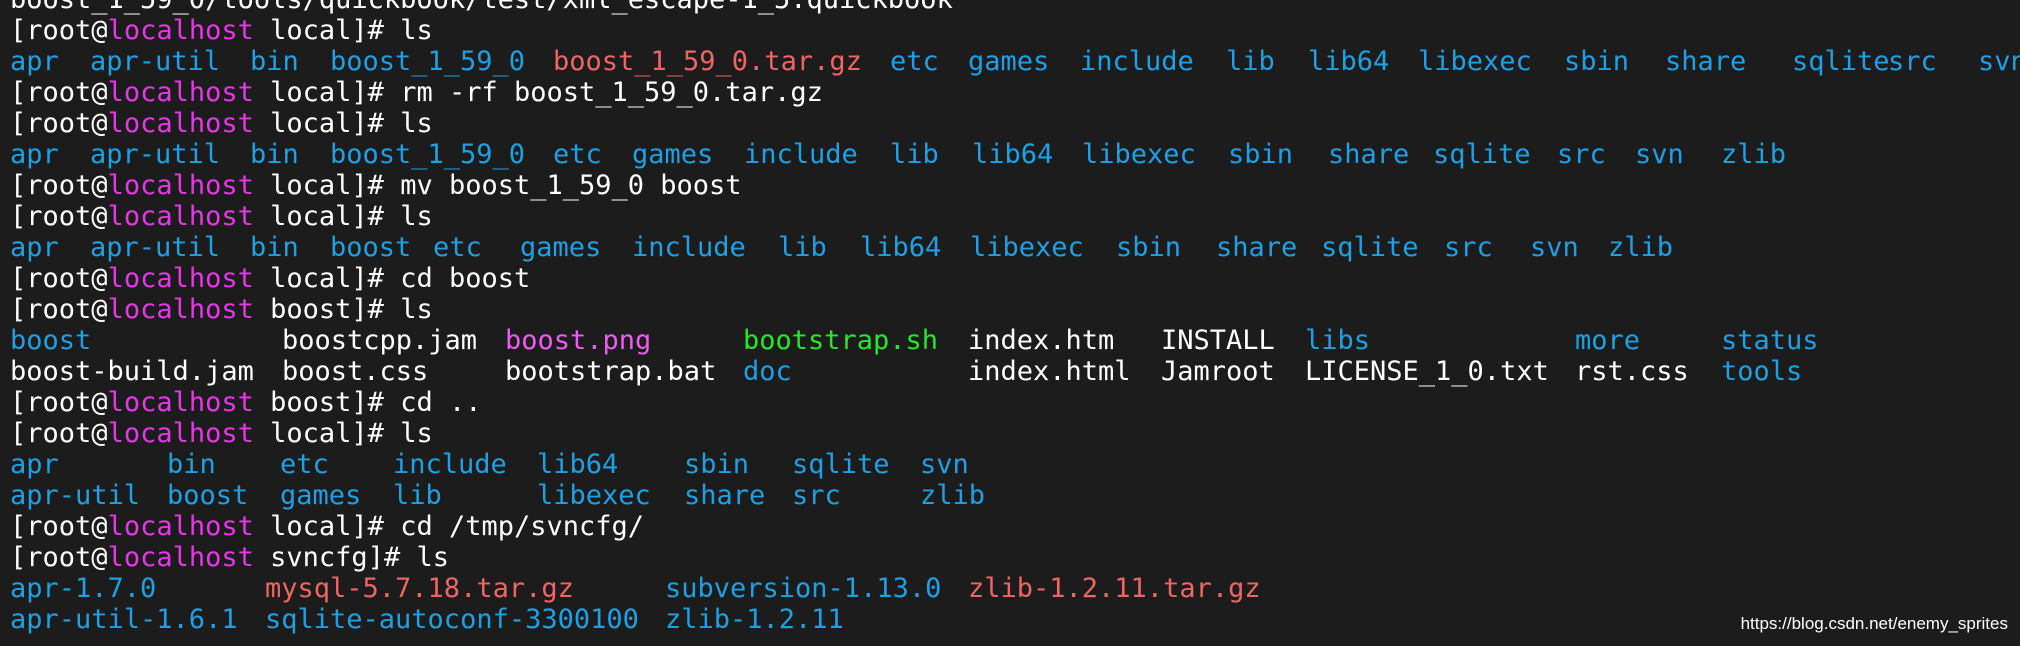 The height and width of the screenshot is (646, 2020). Describe the element at coordinates (1349, 61) in the screenshot. I see `directory-entry: lib64` at that location.